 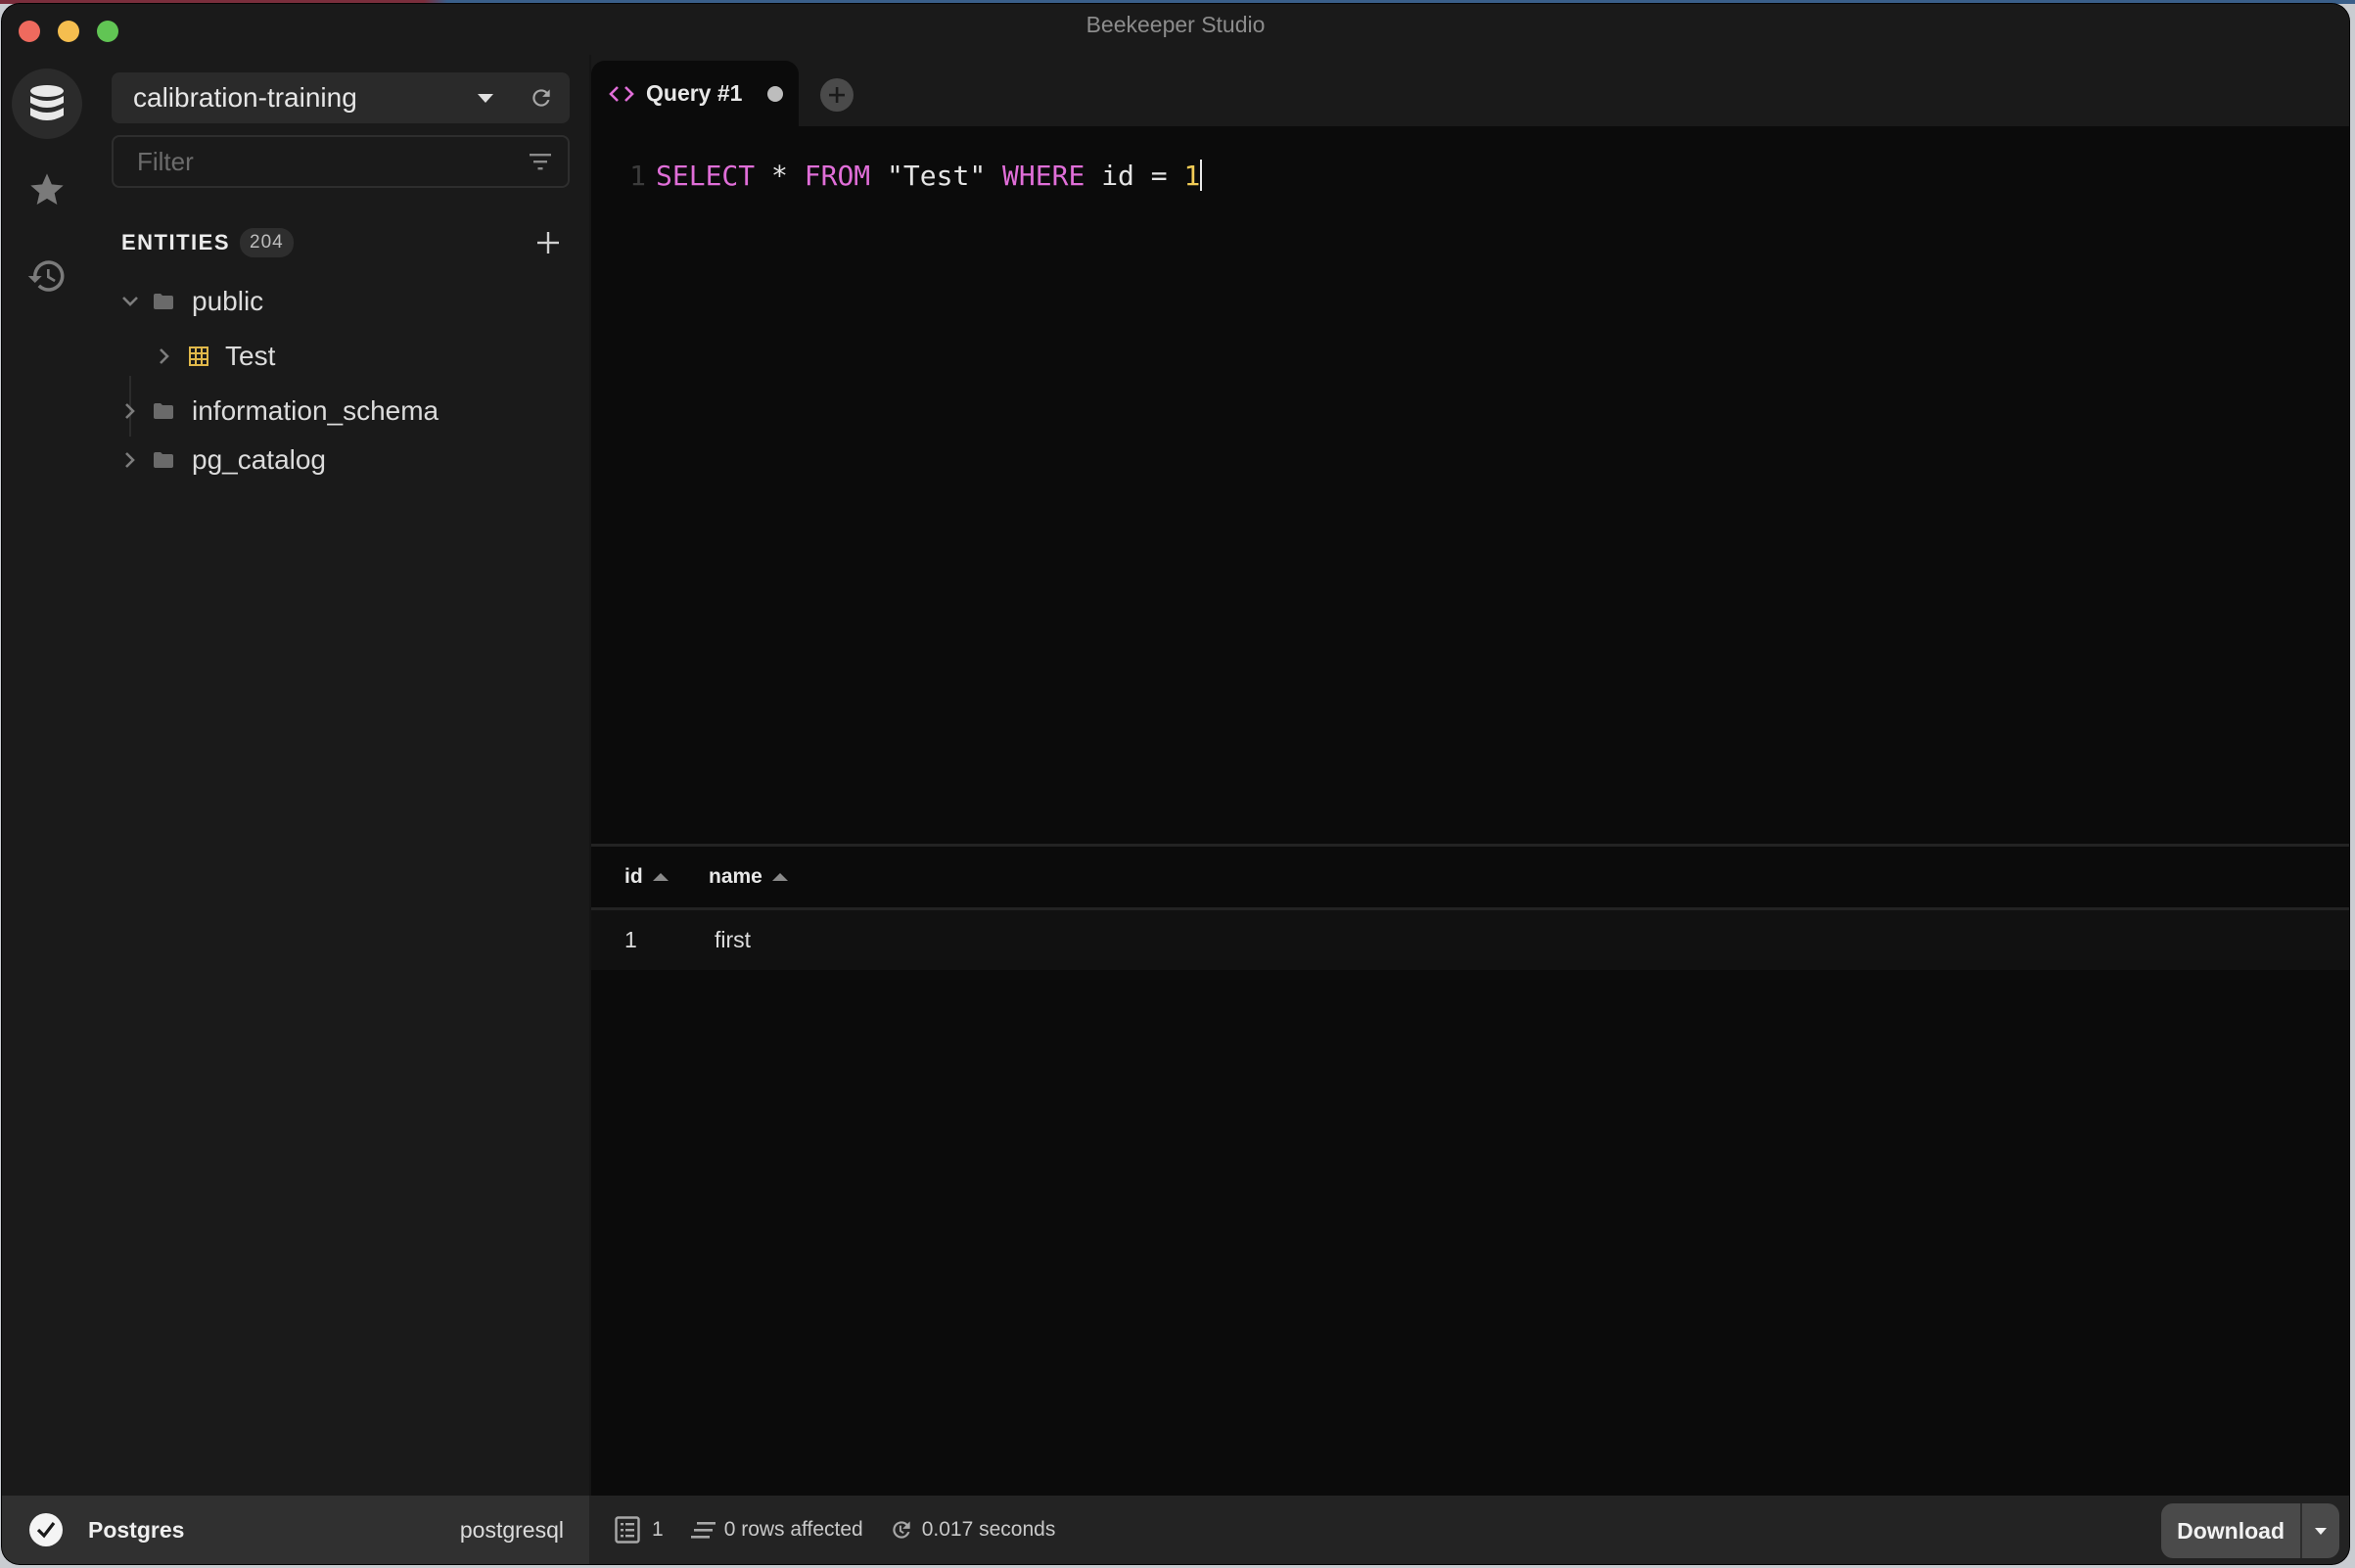 What do you see at coordinates (2231, 1530) in the screenshot?
I see `download-button: Download` at bounding box center [2231, 1530].